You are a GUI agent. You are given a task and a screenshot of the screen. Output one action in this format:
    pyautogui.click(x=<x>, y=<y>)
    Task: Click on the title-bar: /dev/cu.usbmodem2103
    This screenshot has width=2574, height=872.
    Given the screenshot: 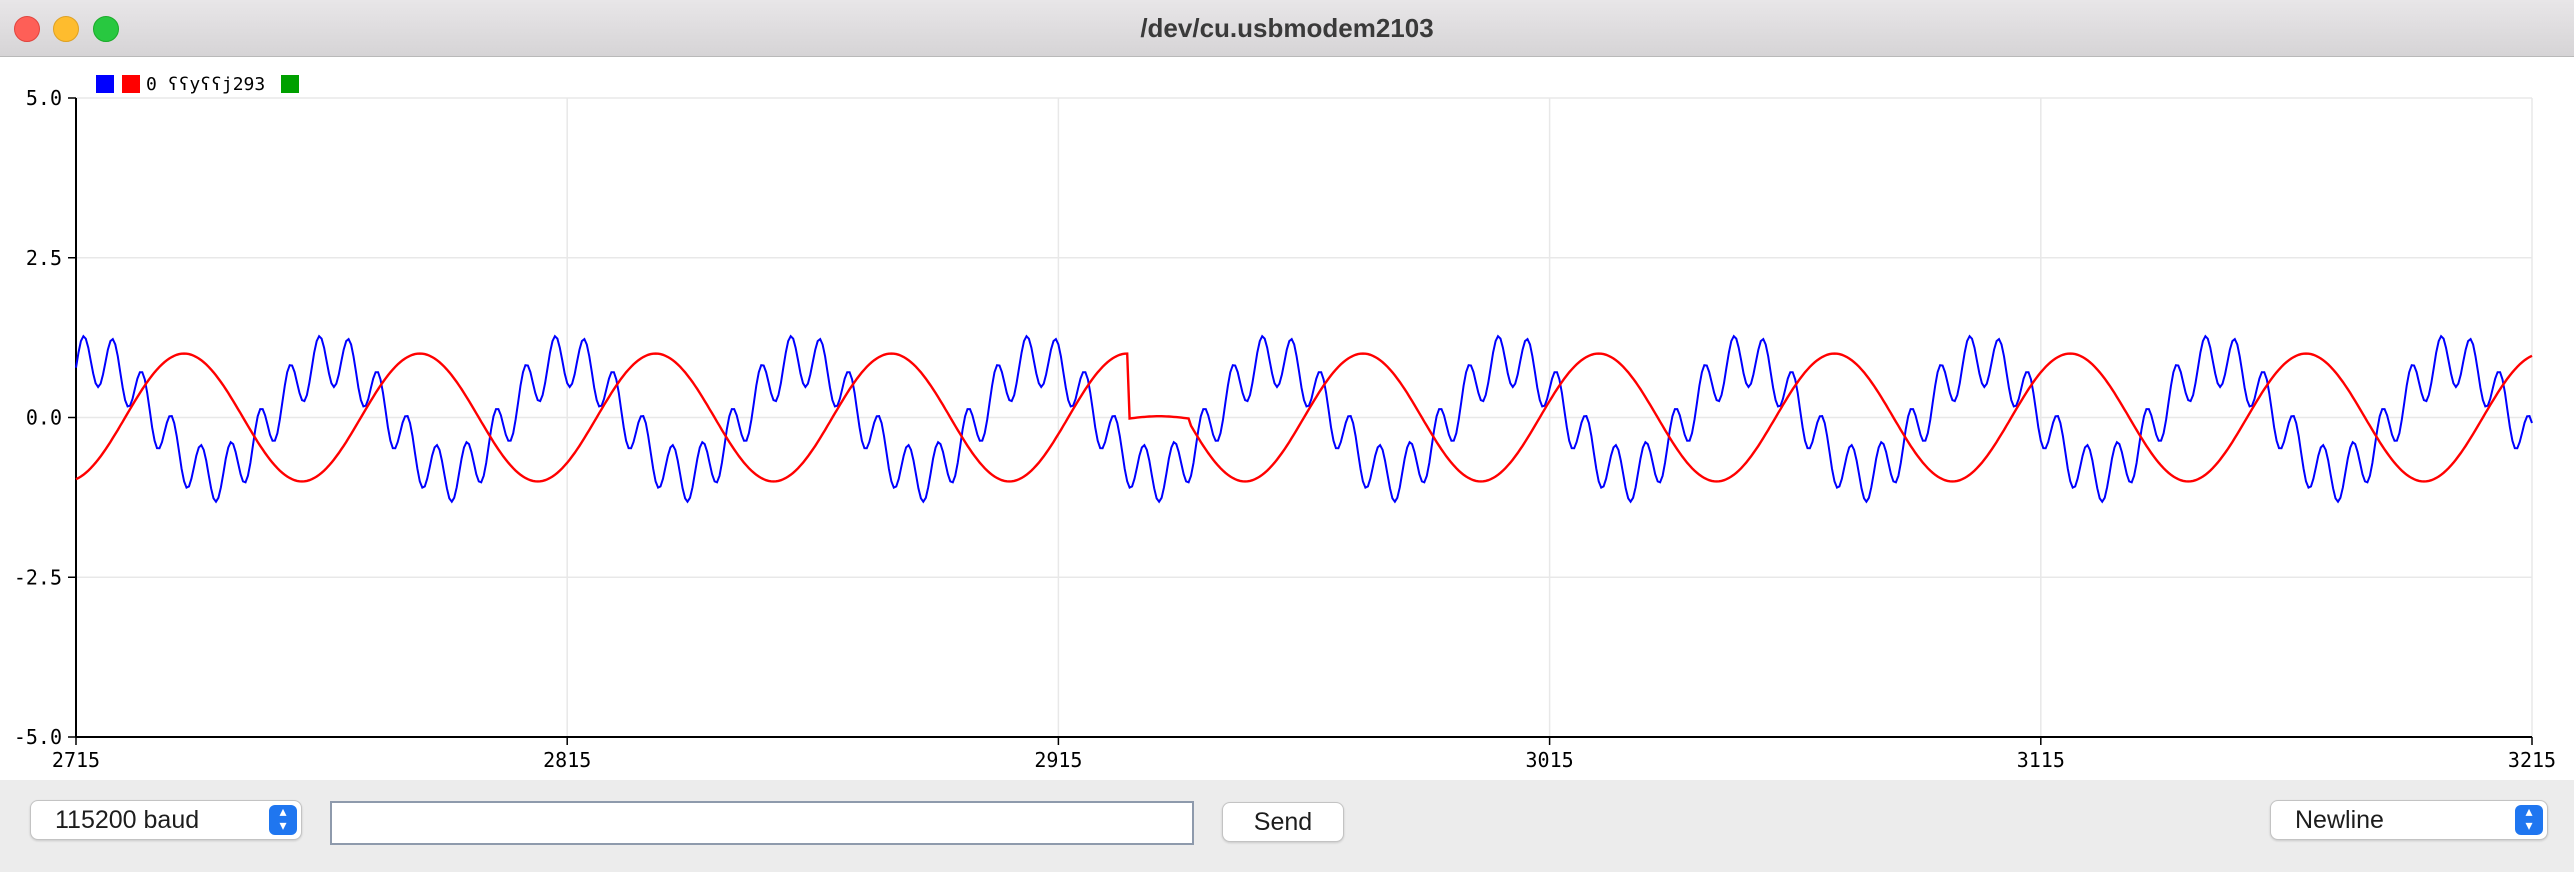 What is the action you would take?
    pyautogui.click(x=1287, y=28)
    